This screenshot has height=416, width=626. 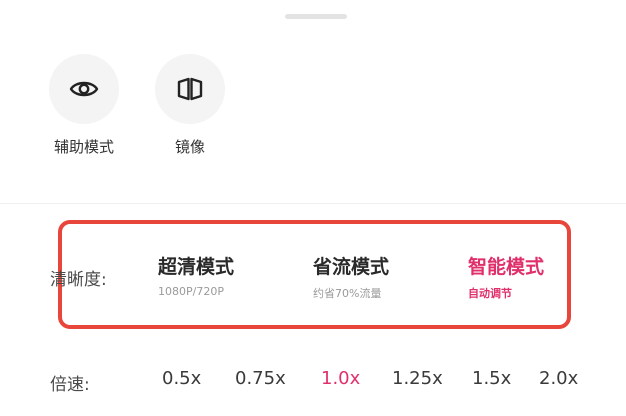 I want to click on drag-handle, so click(x=316, y=16).